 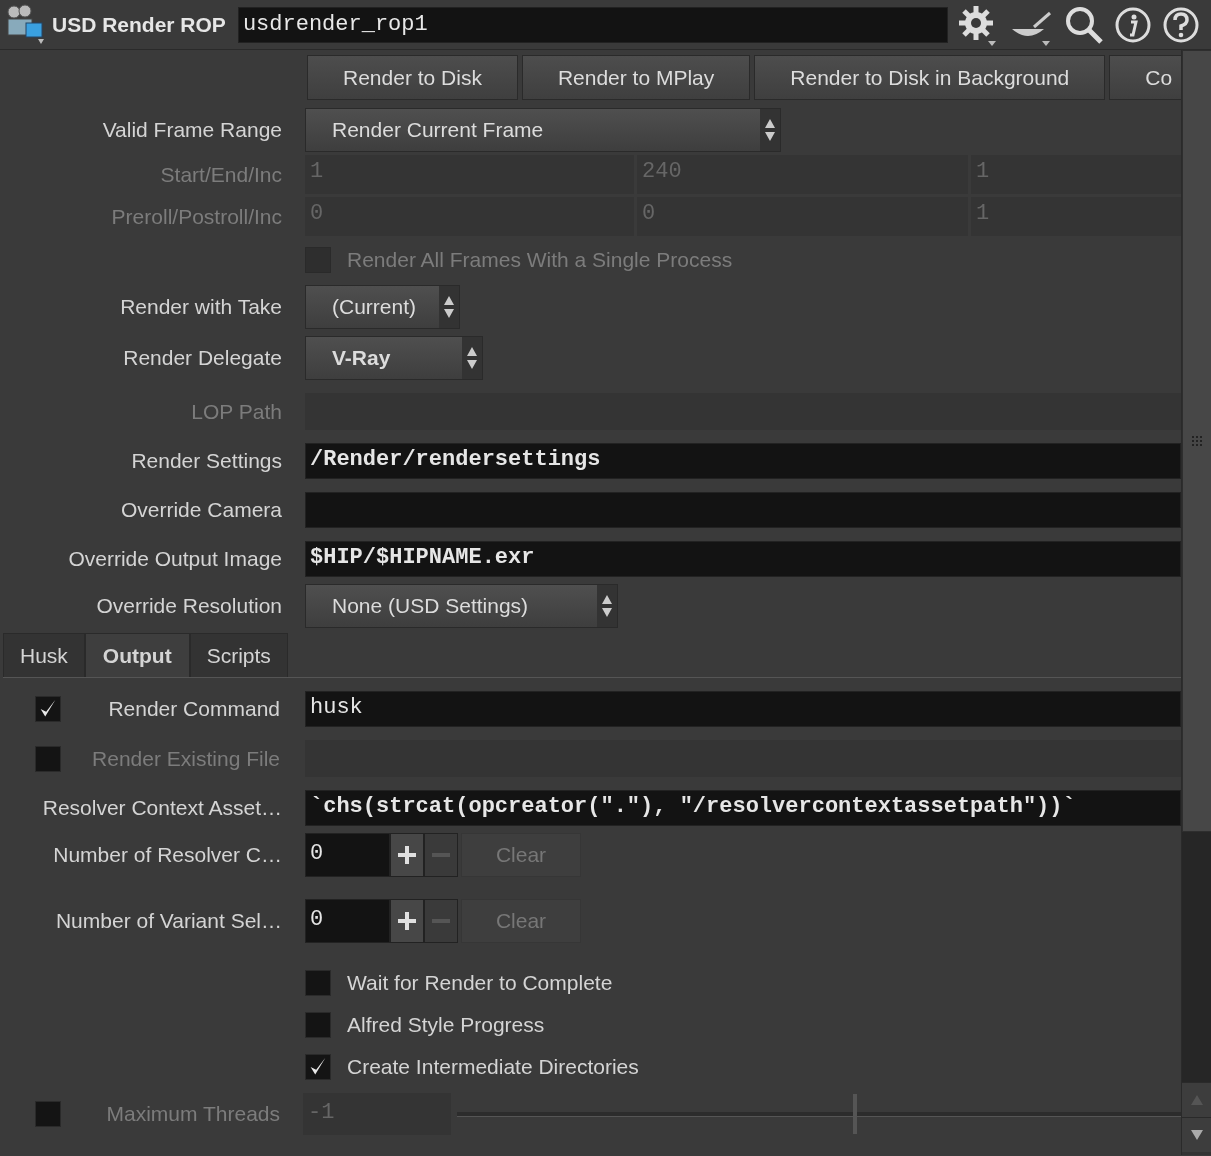 What do you see at coordinates (175, 559) in the screenshot?
I see `parameter-label: Override Output Image` at bounding box center [175, 559].